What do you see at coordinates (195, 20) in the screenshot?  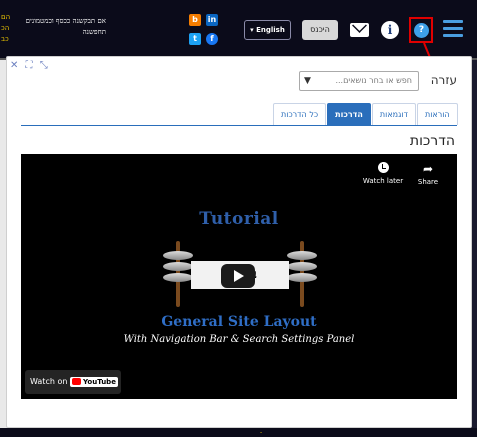 I see `blogger-icon: b` at bounding box center [195, 20].